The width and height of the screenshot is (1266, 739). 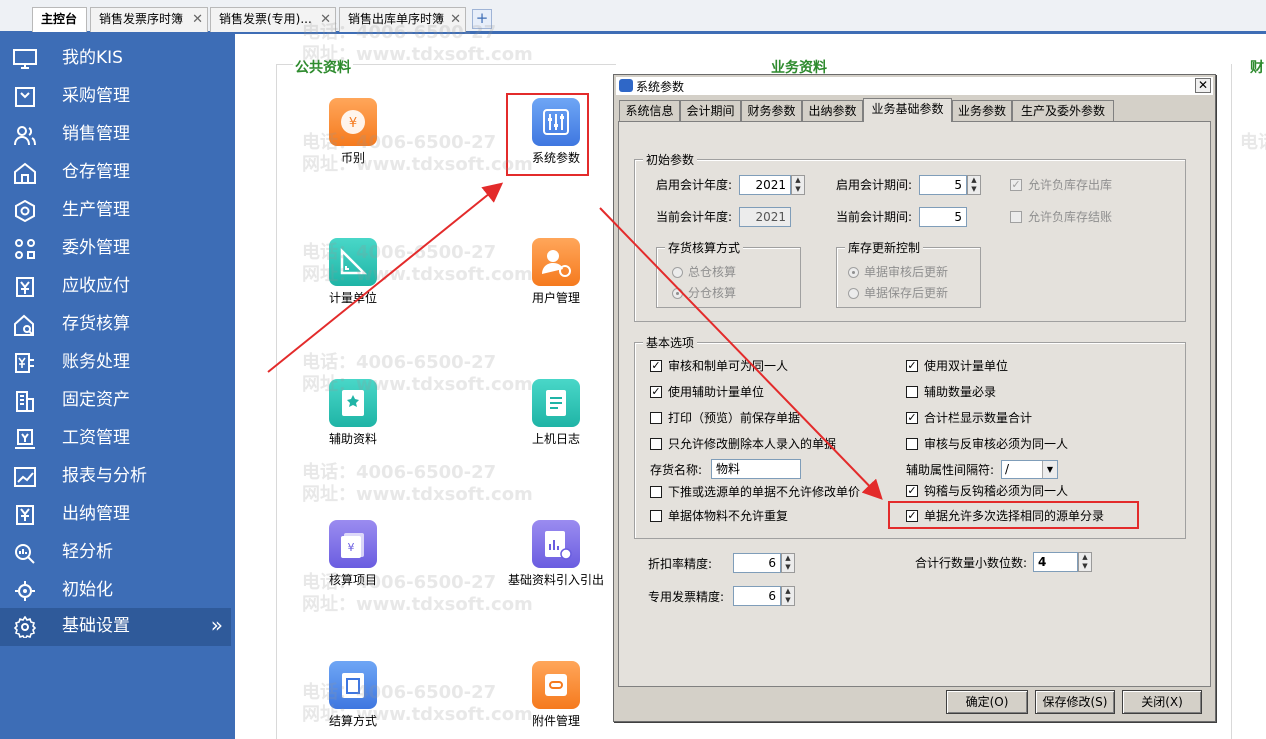 I want to click on start-year-label: 启用会计年度:, so click(x=694, y=185).